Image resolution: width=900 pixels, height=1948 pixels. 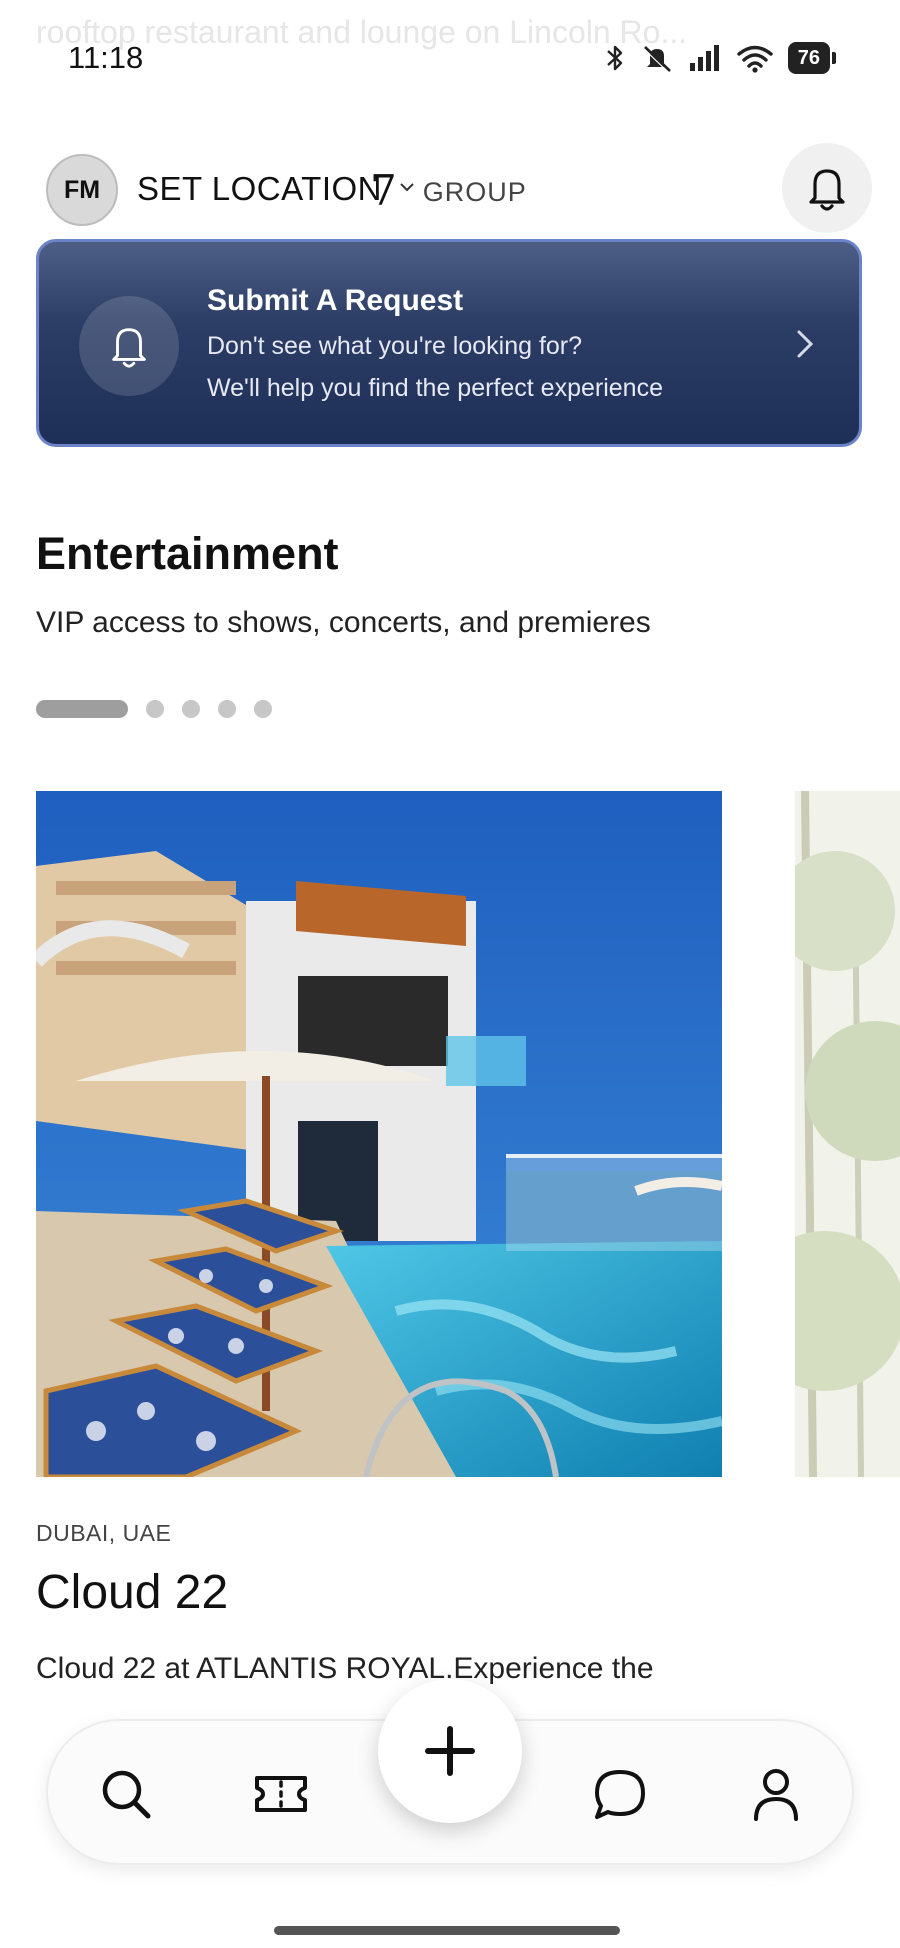 What do you see at coordinates (805, 346) in the screenshot?
I see `chevron-right-icon` at bounding box center [805, 346].